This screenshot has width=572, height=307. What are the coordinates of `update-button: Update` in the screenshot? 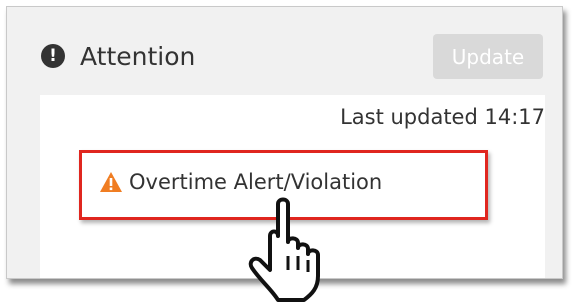 It's located at (488, 56).